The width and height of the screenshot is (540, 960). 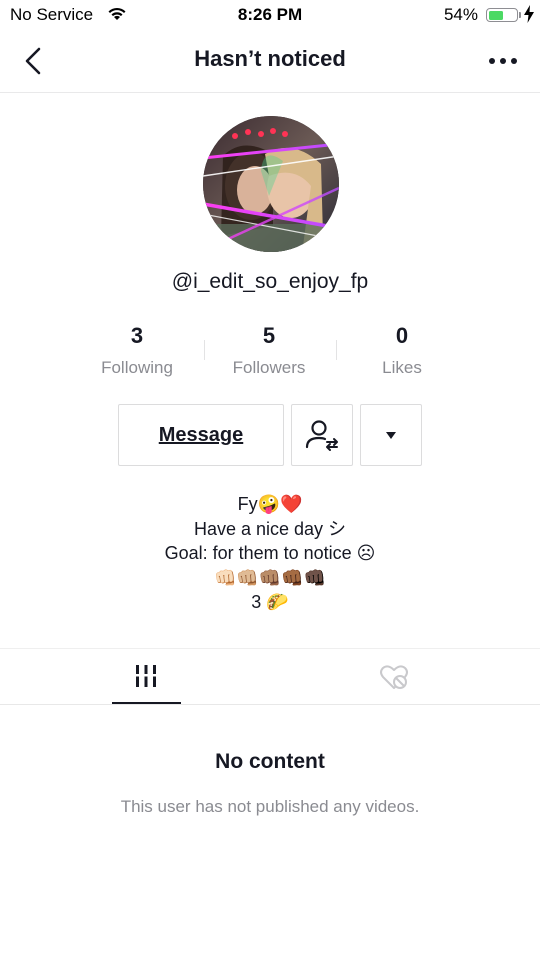 I want to click on nav-bar: Hasn’t noticed, so click(x=270, y=62).